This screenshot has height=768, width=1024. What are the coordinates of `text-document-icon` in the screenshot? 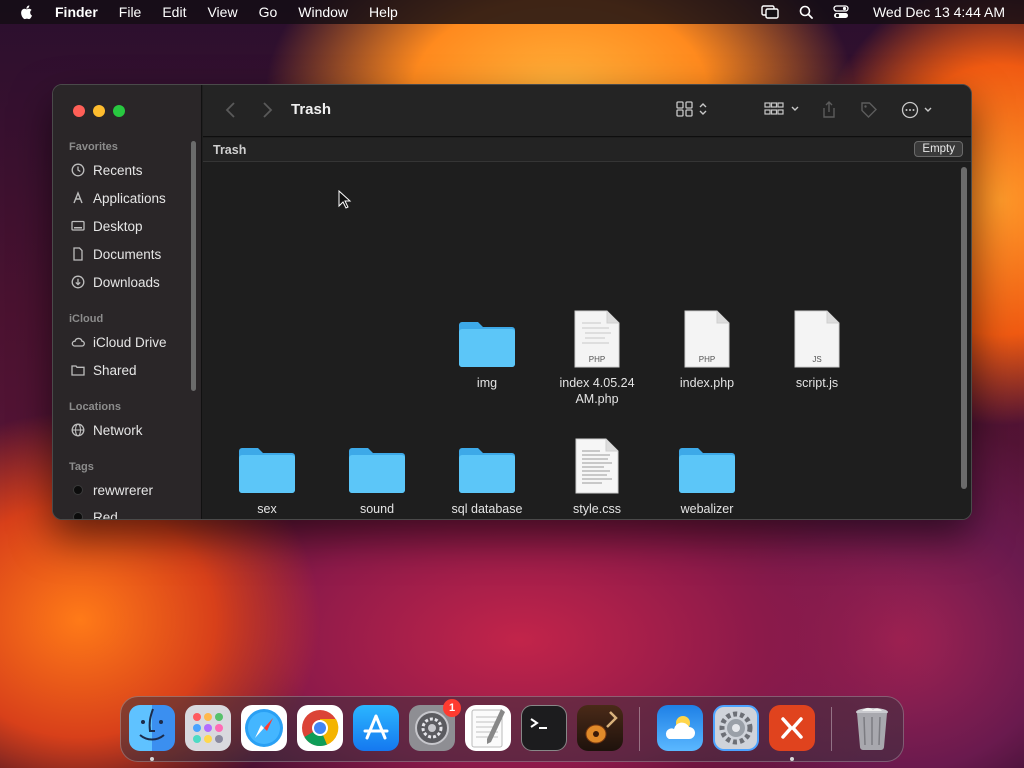 It's located at (597, 466).